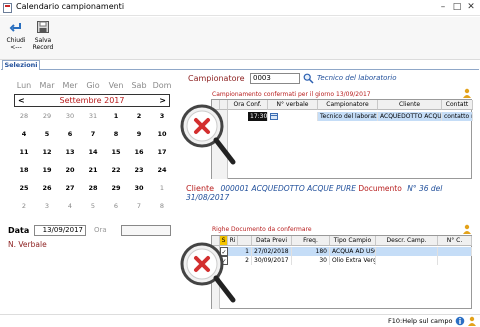  Describe the element at coordinates (457, 7) in the screenshot. I see `maximize-icon: □` at that location.